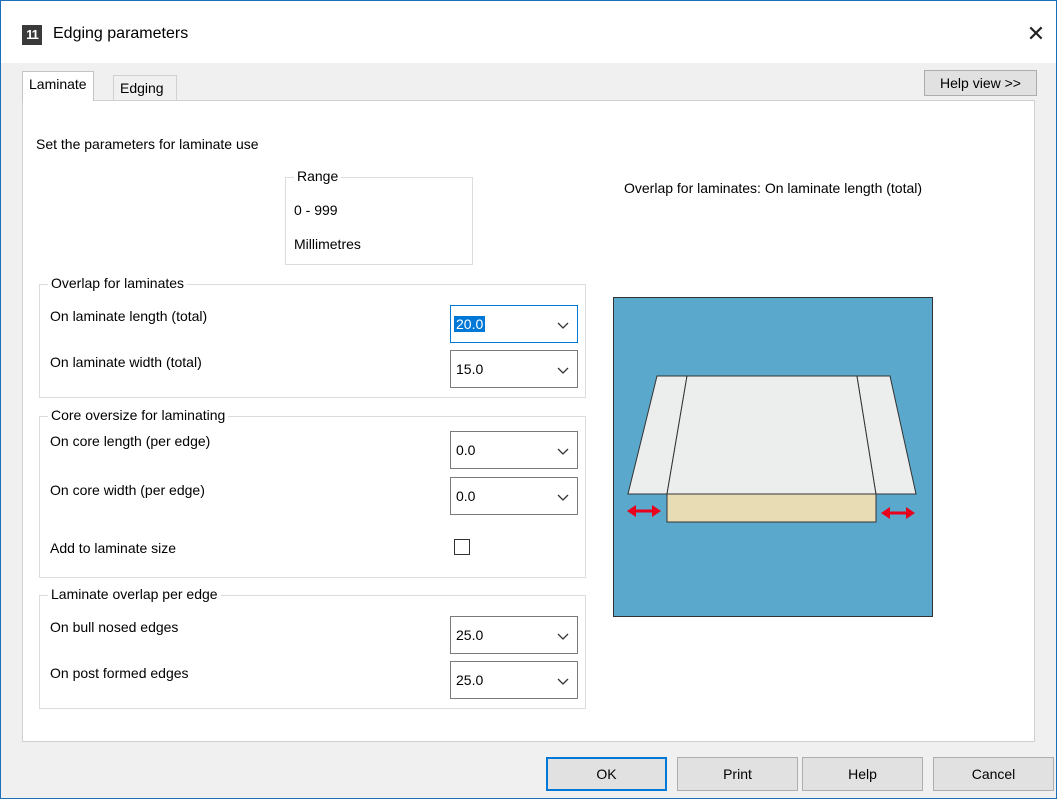 This screenshot has height=799, width=1057. What do you see at coordinates (318, 176) in the screenshot?
I see `range-title: Range` at bounding box center [318, 176].